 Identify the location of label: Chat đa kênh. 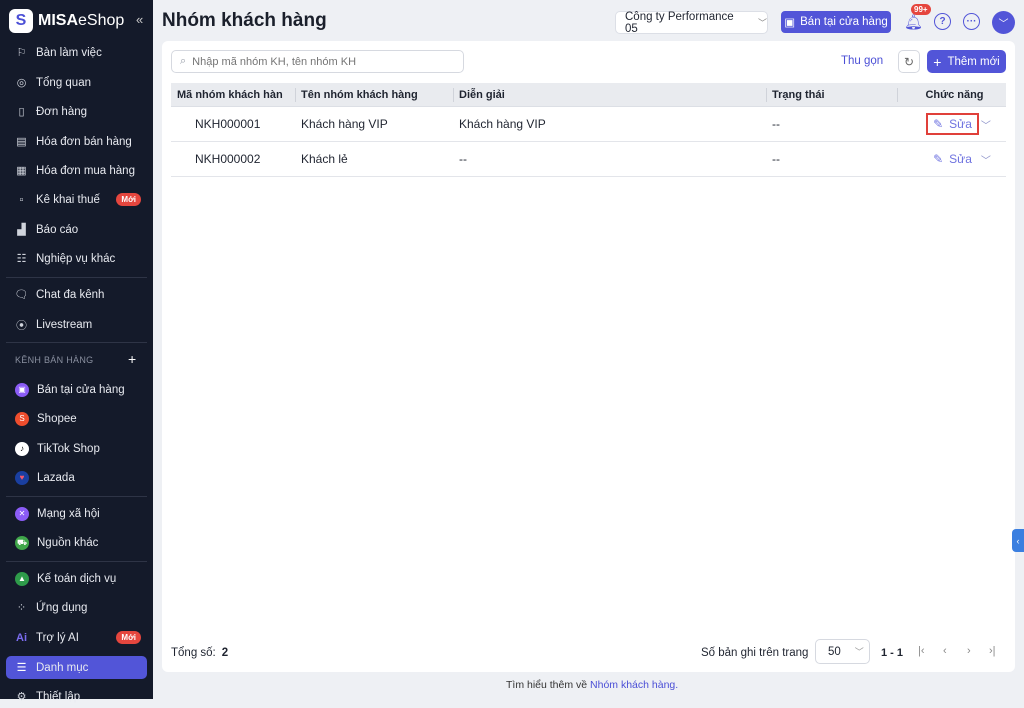
(70, 294).